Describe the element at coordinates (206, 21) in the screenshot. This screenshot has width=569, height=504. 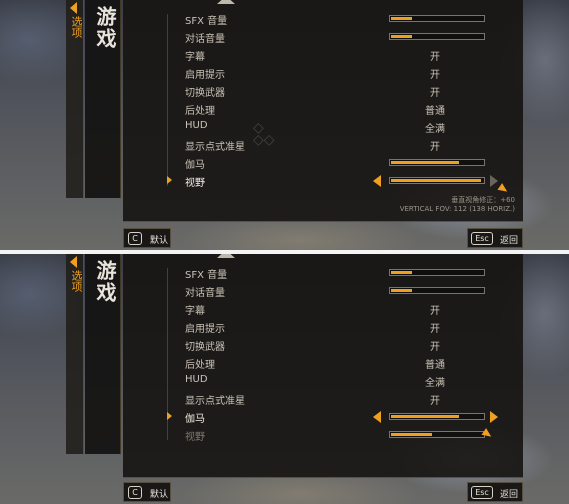
I see `setting-label: SFX 音量` at that location.